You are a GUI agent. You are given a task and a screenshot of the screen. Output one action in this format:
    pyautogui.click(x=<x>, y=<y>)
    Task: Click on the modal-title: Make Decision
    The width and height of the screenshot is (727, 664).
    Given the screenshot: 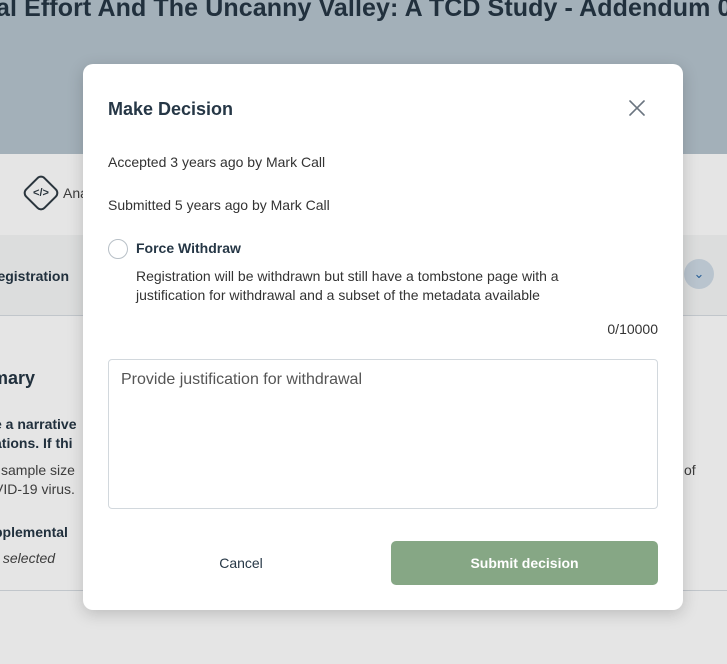 What is the action you would take?
    pyautogui.click(x=171, y=109)
    